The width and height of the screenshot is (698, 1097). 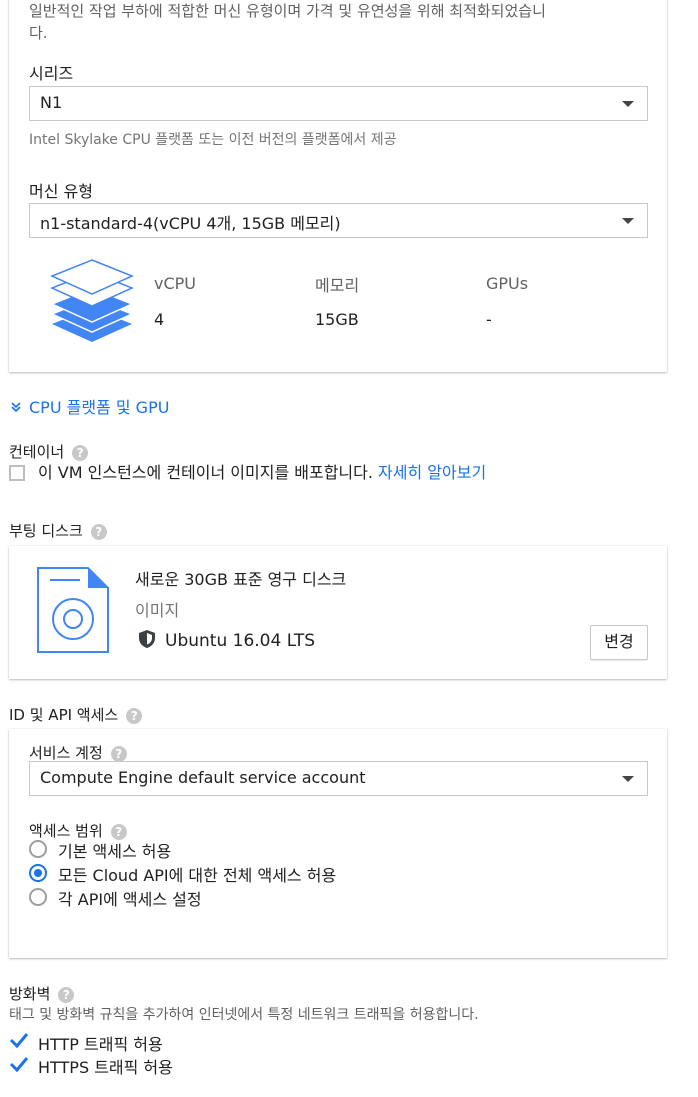 What do you see at coordinates (241, 579) in the screenshot?
I see `boot-disk-name: 새로운 30GB 표준 영구 디스크` at bounding box center [241, 579].